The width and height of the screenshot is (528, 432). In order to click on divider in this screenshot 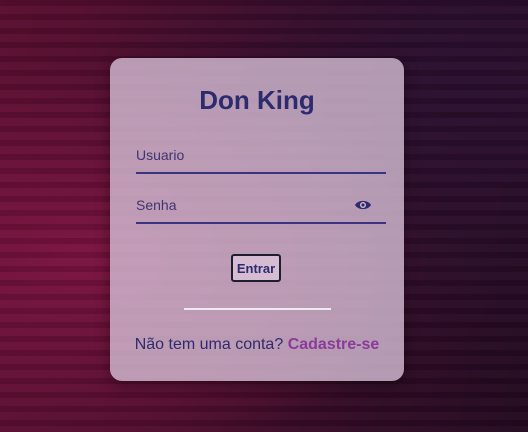, I will do `click(257, 309)`.